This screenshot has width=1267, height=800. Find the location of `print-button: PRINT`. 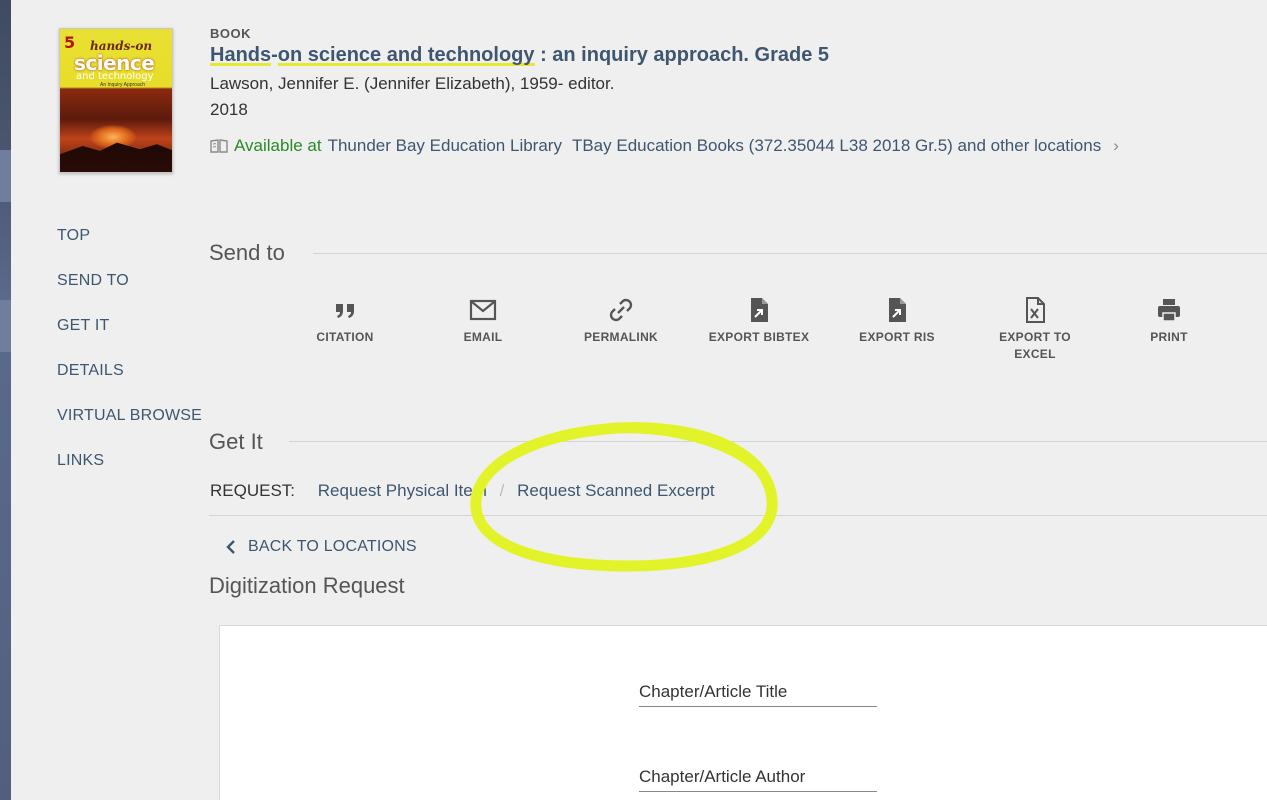

print-button: PRINT is located at coordinates (1169, 321).